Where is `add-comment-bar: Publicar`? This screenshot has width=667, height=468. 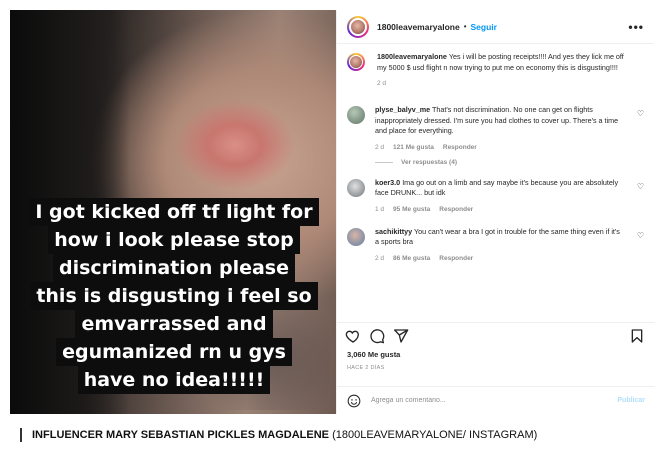 add-comment-bar: Publicar is located at coordinates (496, 400).